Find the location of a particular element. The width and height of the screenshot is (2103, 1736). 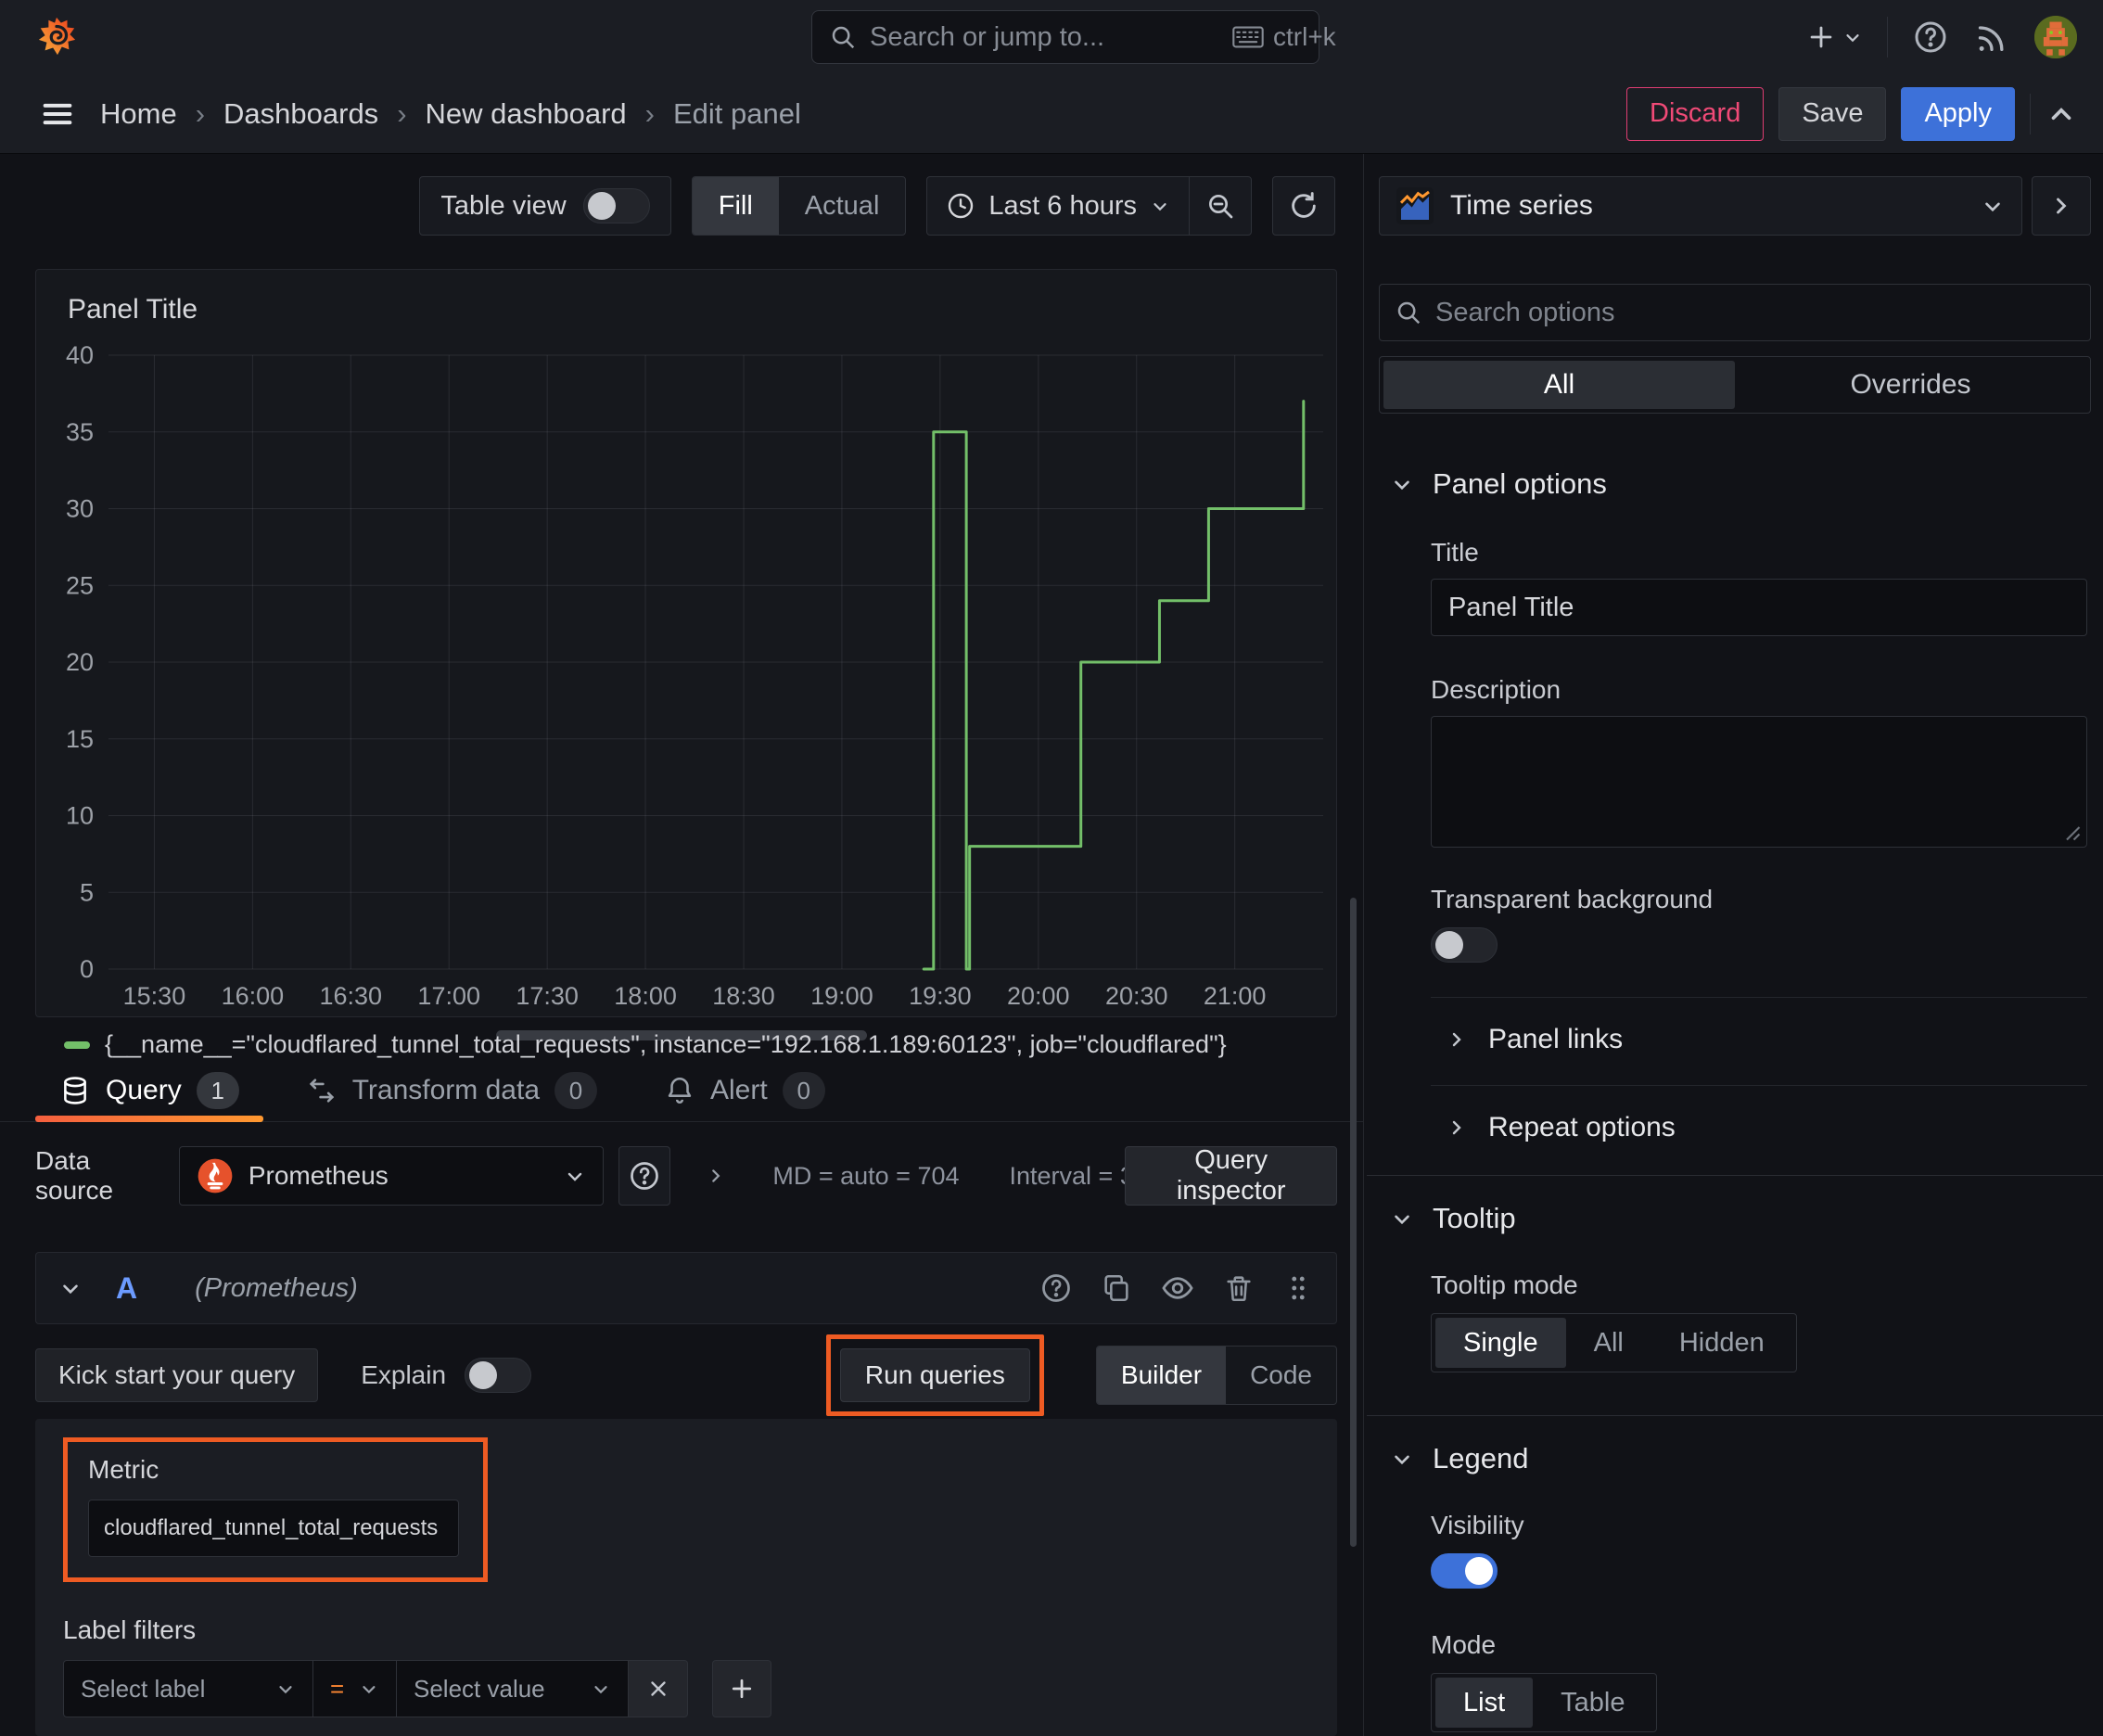

options-search is located at coordinates (1735, 312).